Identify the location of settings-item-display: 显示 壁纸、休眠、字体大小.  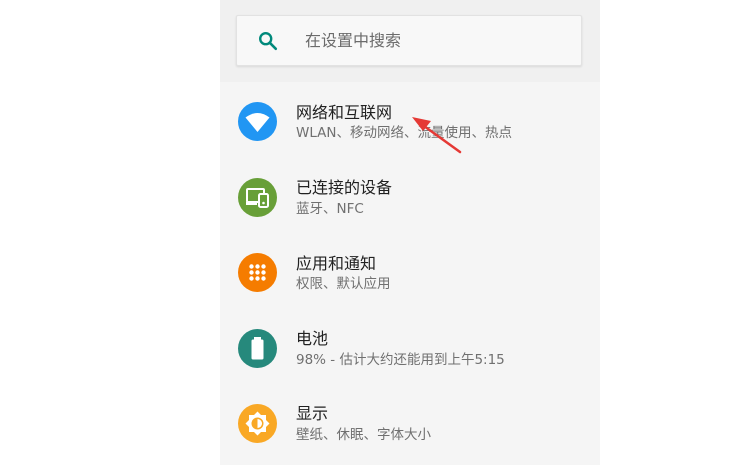
(410, 424).